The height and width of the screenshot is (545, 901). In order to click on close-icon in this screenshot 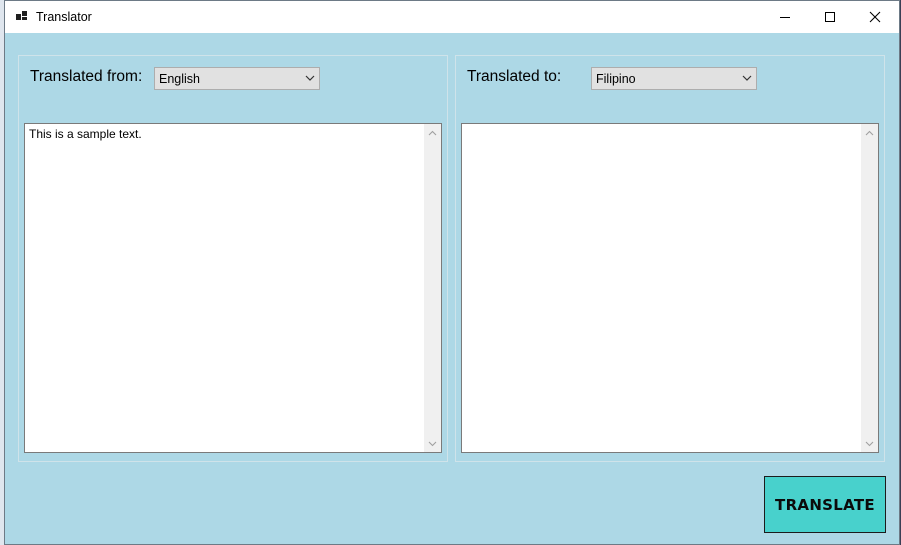, I will do `click(875, 17)`.